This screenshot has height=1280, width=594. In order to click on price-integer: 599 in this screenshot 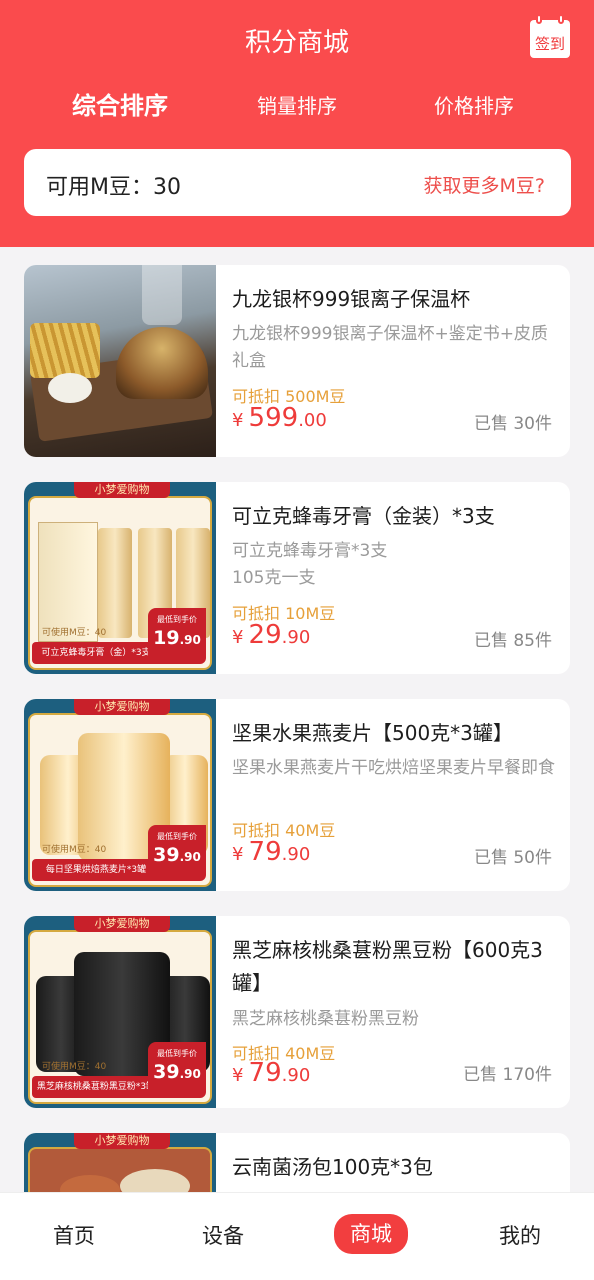, I will do `click(273, 418)`.